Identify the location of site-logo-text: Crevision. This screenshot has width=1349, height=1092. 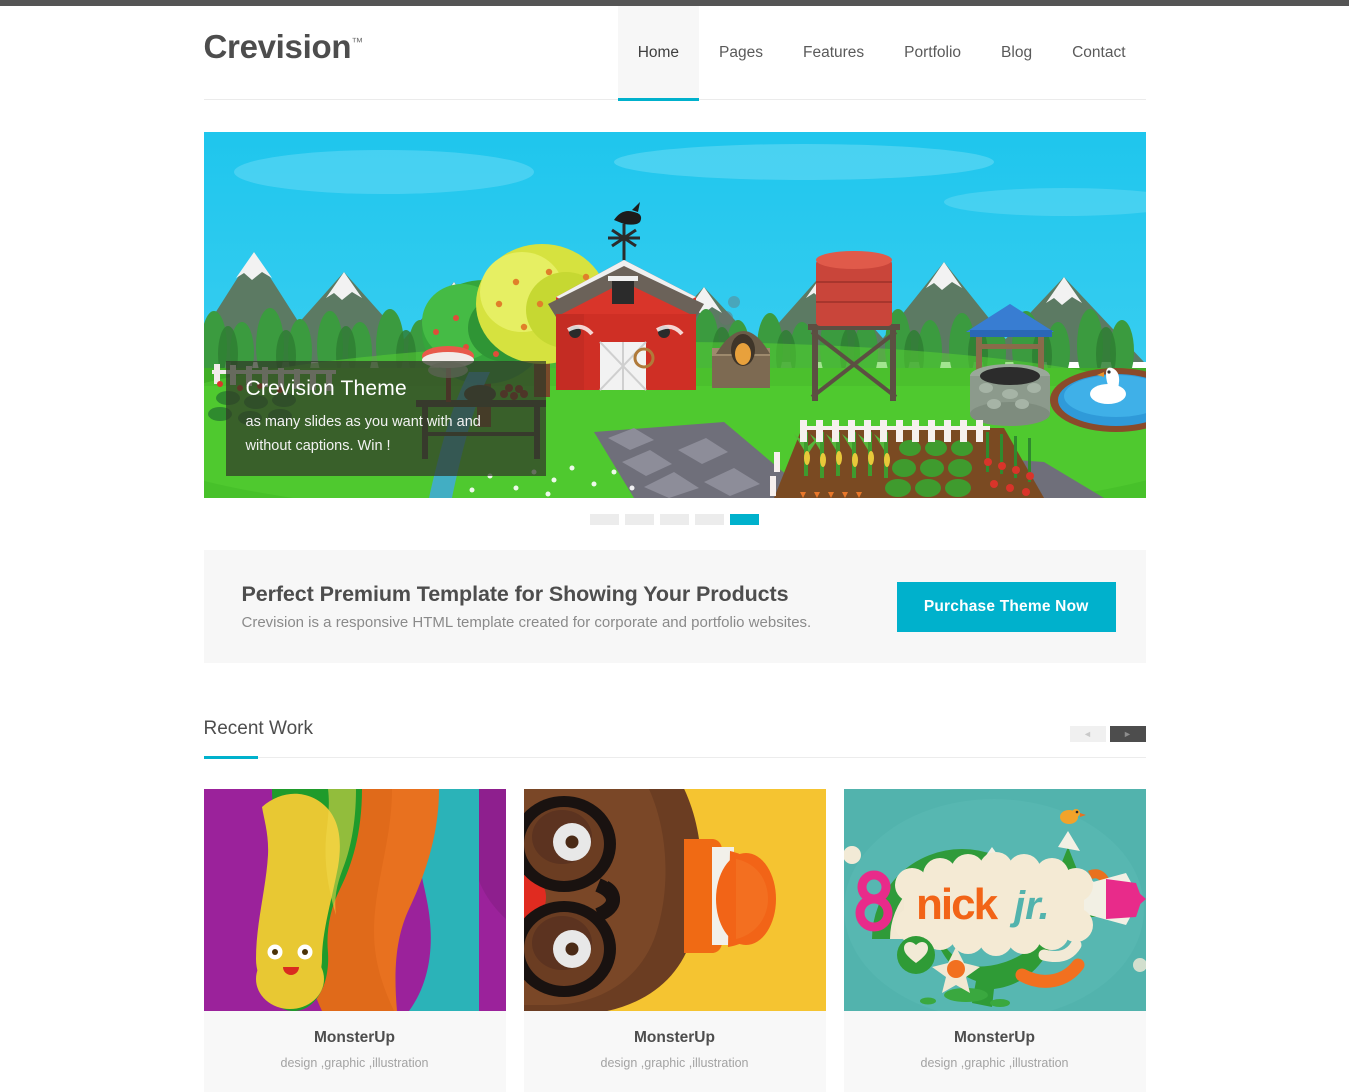
(277, 46).